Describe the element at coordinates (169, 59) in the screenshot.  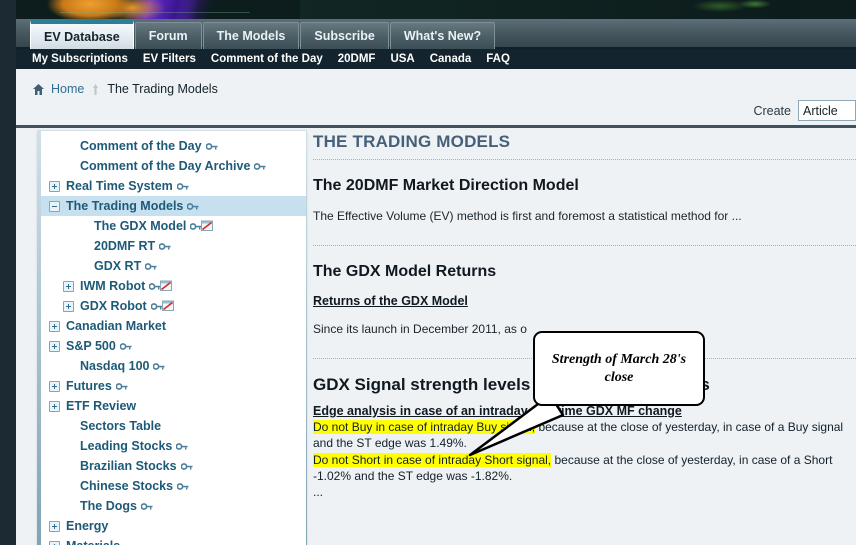
I see `subnav-item-ev-filters: EV Filters` at that location.